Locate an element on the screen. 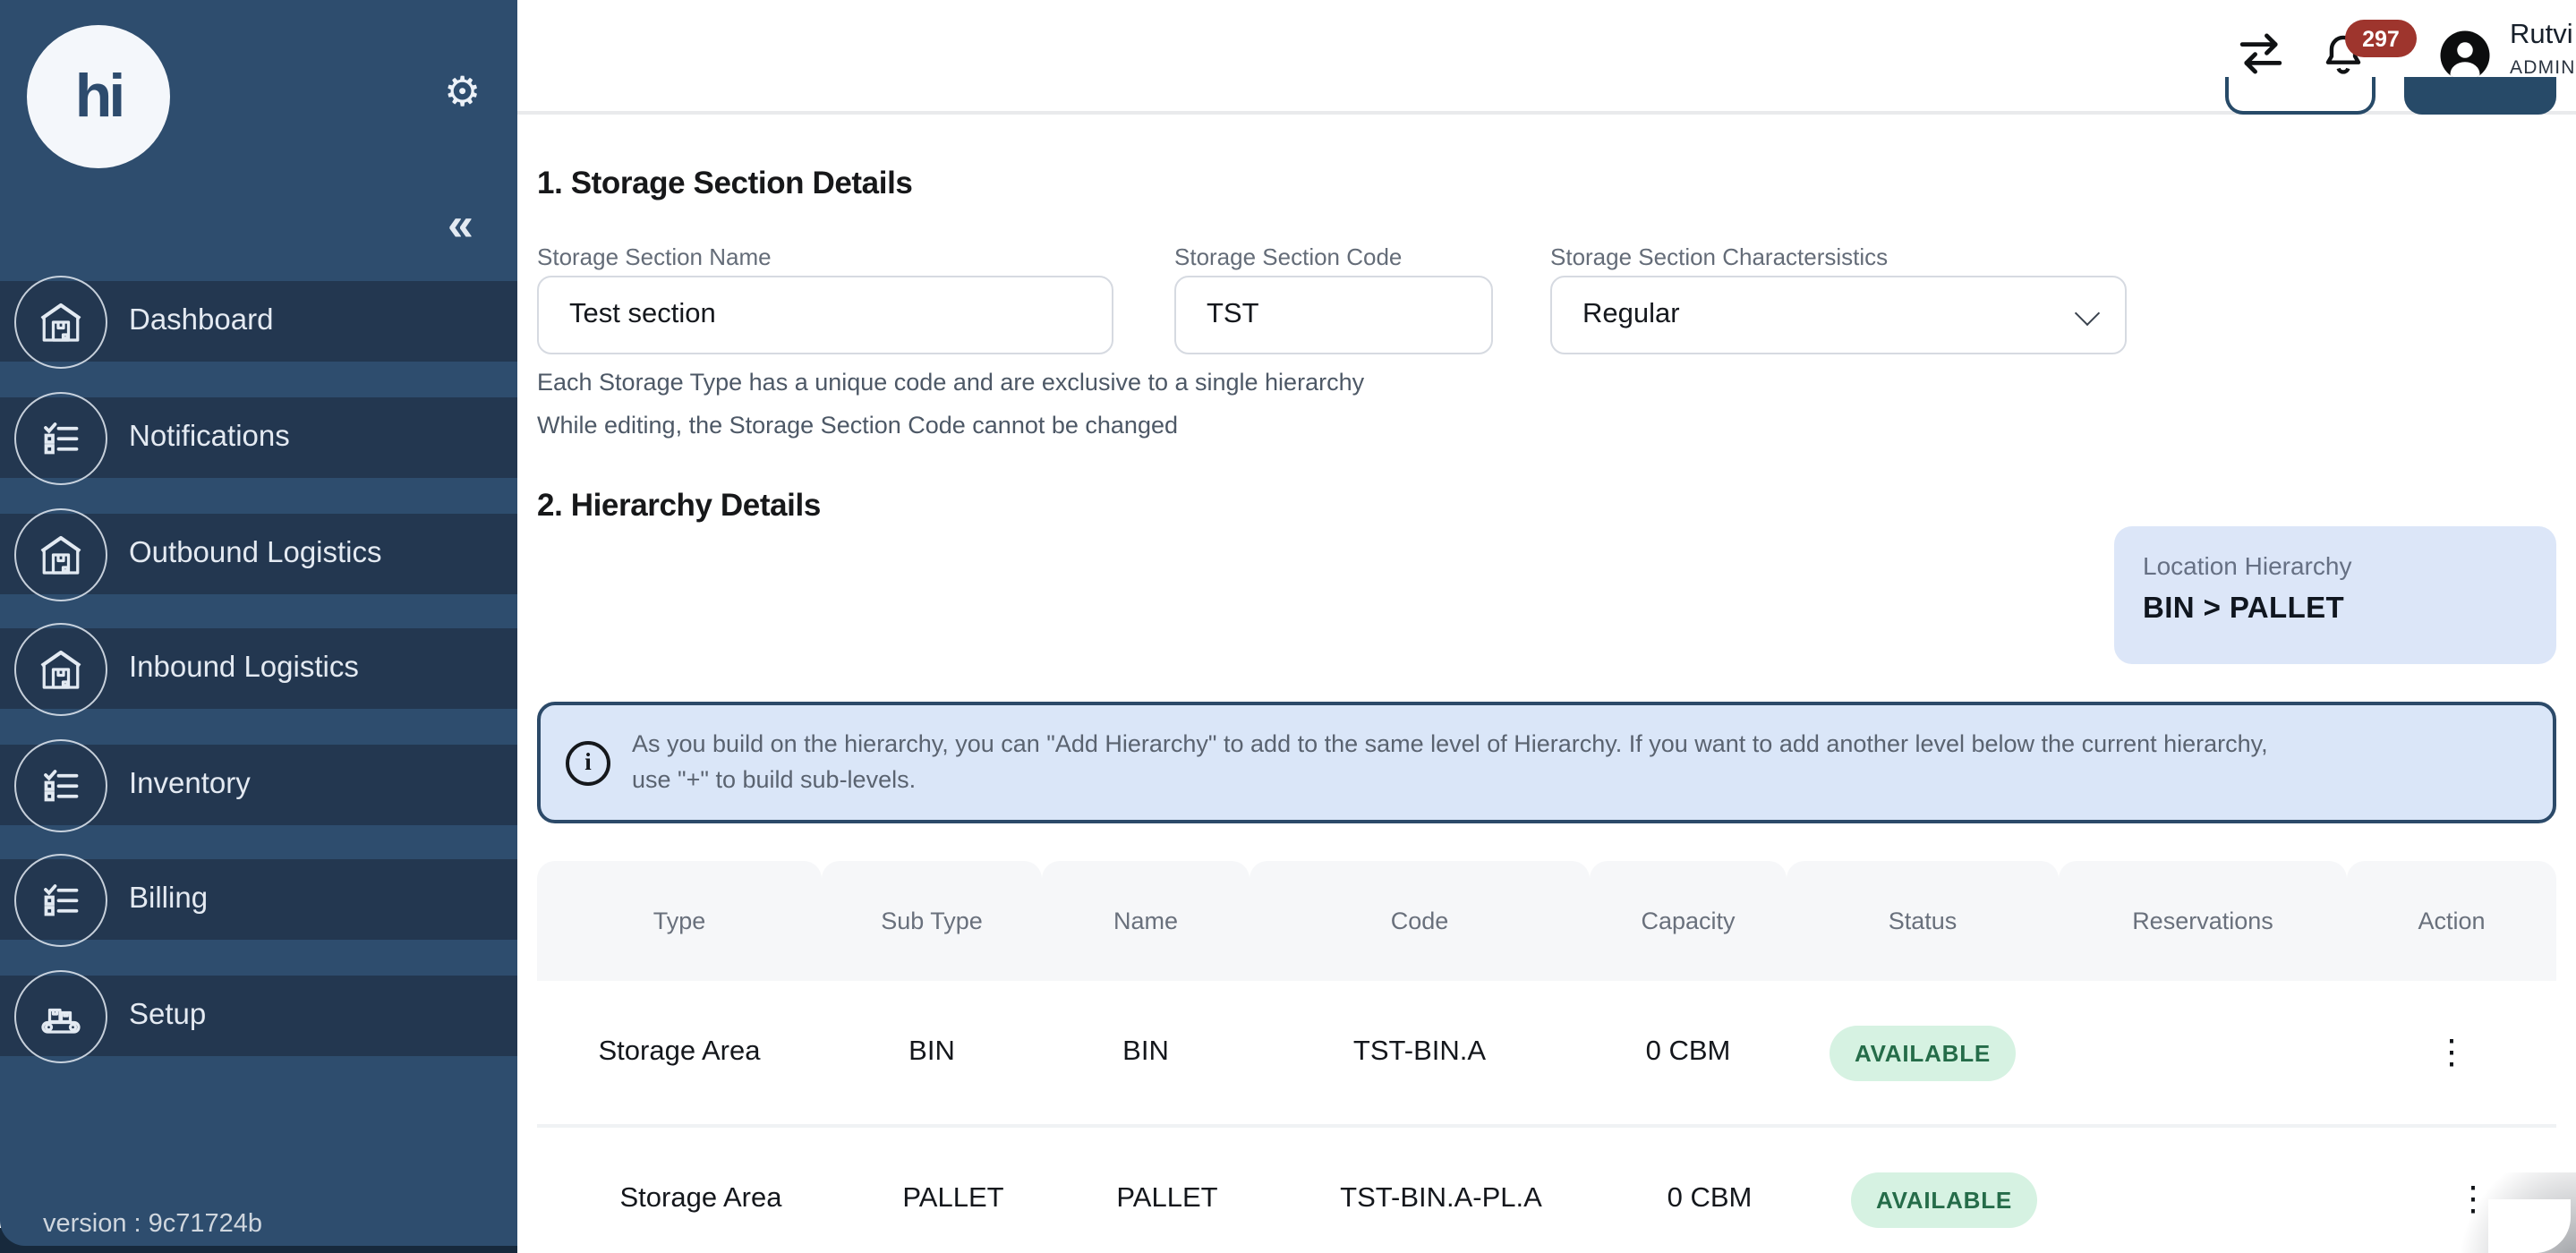  sidebar-item-setup: Setup is located at coordinates (258, 1016).